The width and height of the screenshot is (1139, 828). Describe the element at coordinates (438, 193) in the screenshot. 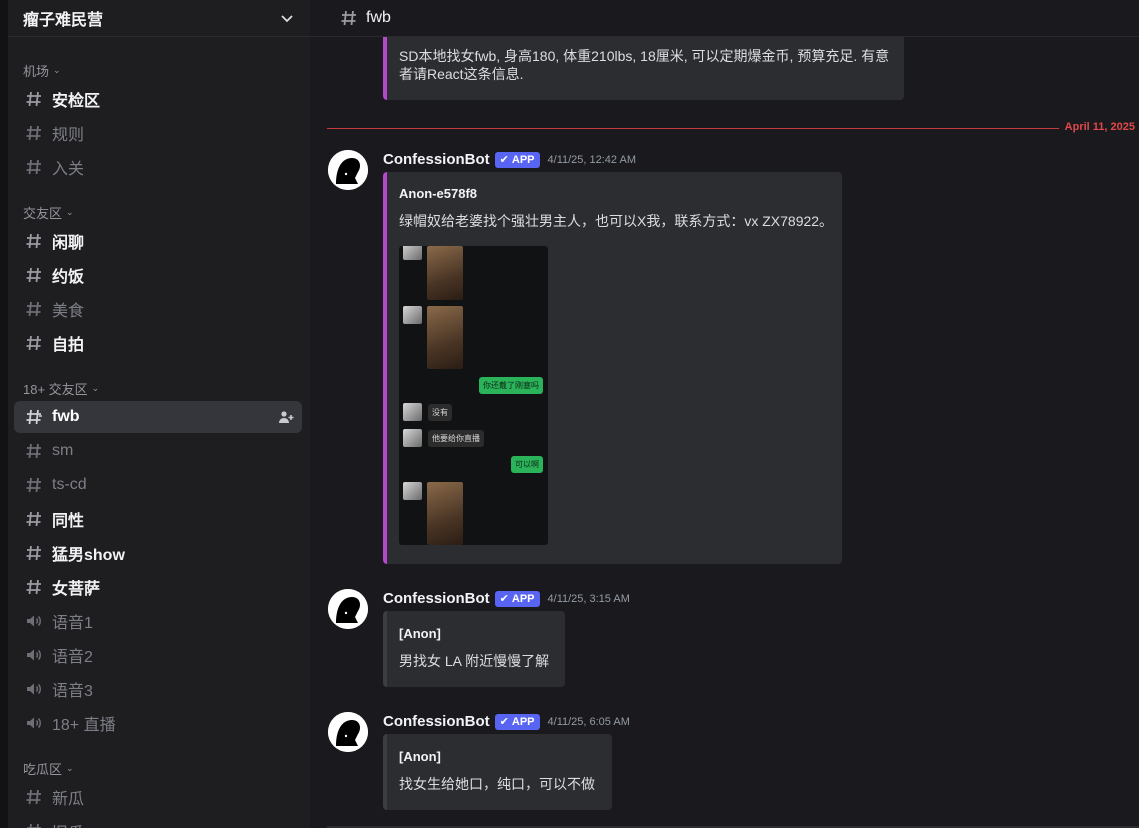

I see `embed-author: Anon-e578f8` at that location.